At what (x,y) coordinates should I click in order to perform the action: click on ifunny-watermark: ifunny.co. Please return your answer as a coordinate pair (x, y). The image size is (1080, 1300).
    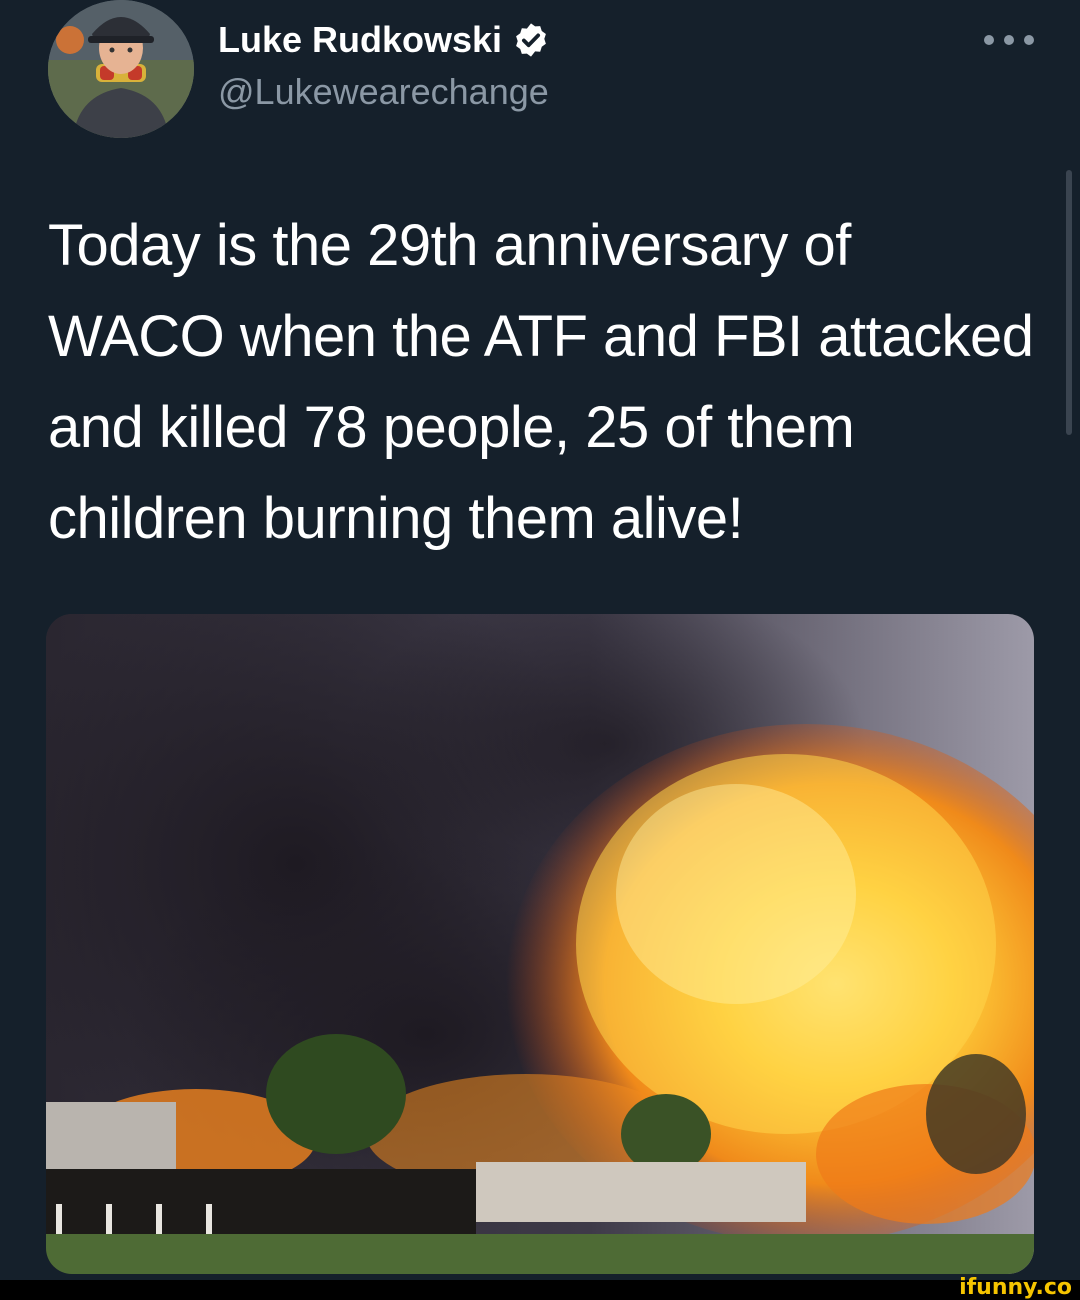
    Looking at the image, I should click on (1015, 1287).